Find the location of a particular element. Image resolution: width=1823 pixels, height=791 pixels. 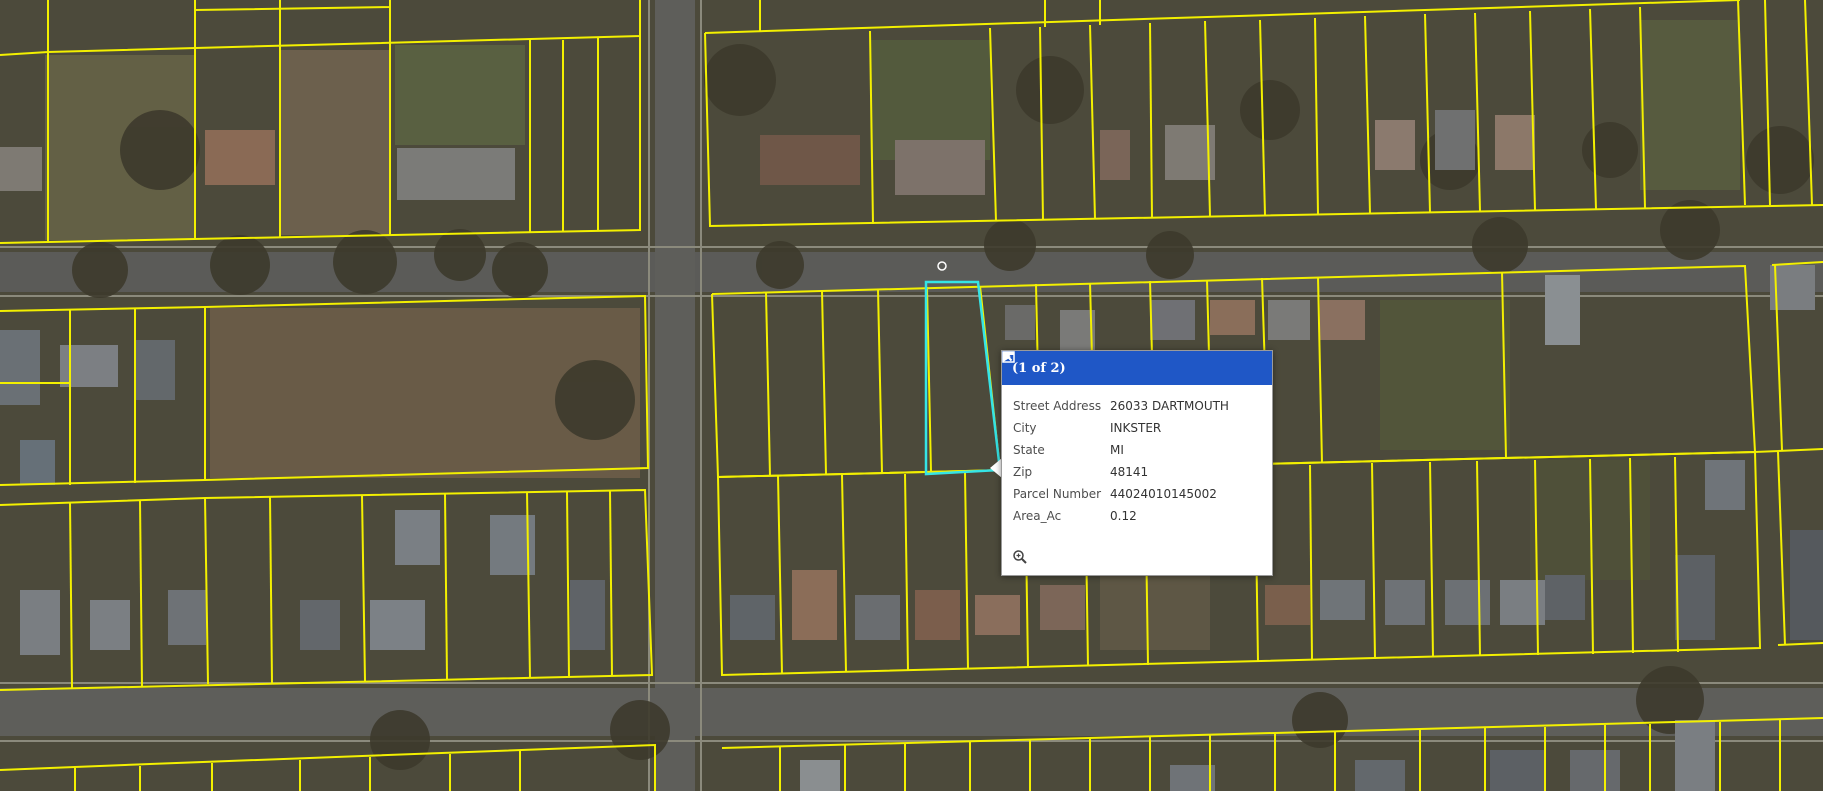

attribute-row: State MI is located at coordinates (1137, 450).